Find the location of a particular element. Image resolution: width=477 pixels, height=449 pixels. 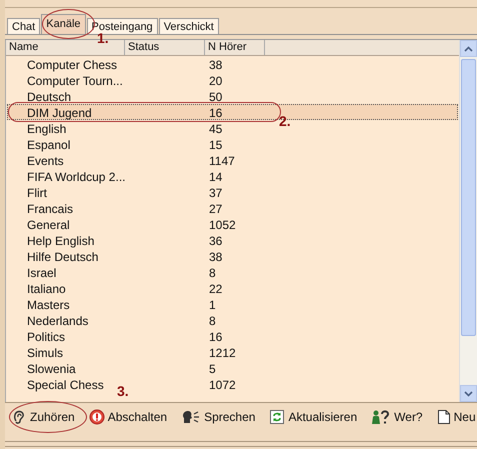

scroll-down-button is located at coordinates (468, 393).